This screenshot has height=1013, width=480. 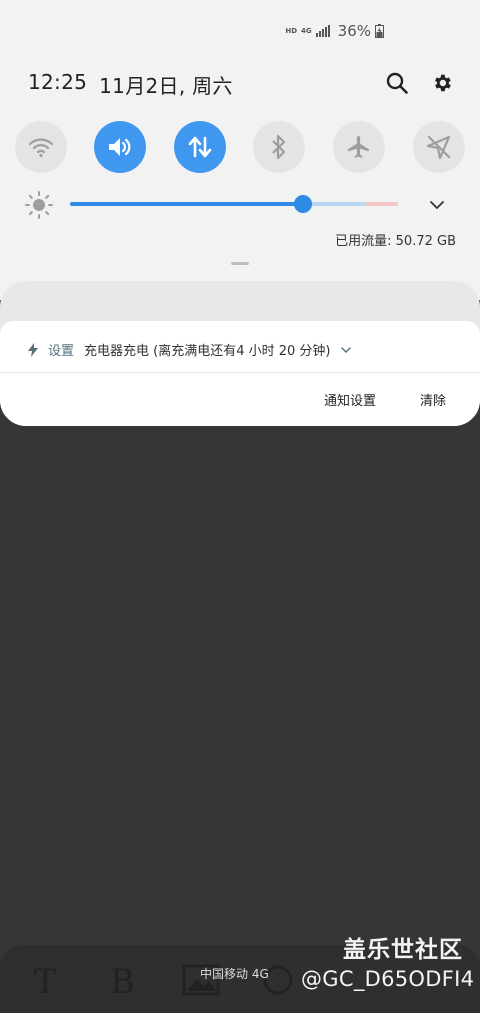 What do you see at coordinates (322, 31) in the screenshot?
I see `signal-icon` at bounding box center [322, 31].